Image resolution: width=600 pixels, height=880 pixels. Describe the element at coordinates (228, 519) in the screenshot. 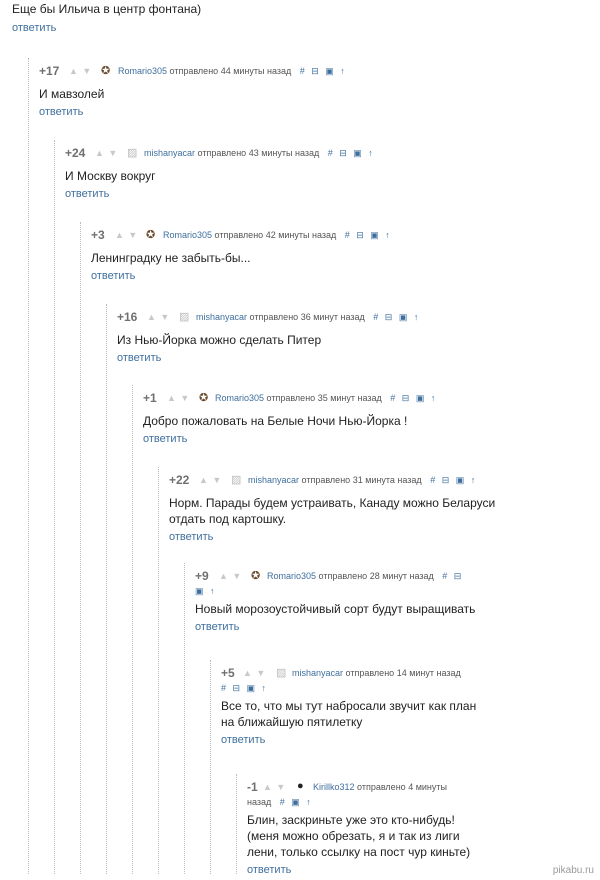

I see `comment-text-line: отдать под картошку.` at that location.